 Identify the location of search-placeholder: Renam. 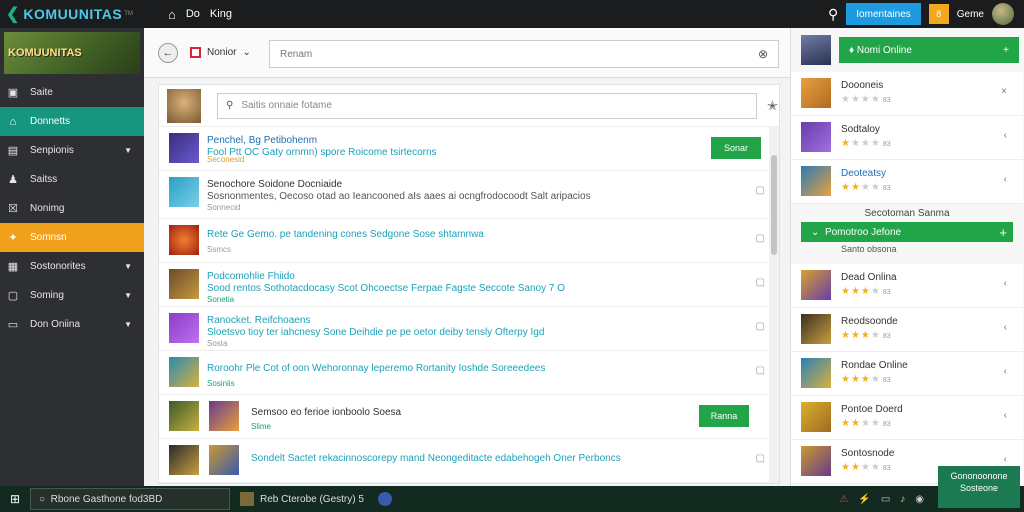
(296, 54).